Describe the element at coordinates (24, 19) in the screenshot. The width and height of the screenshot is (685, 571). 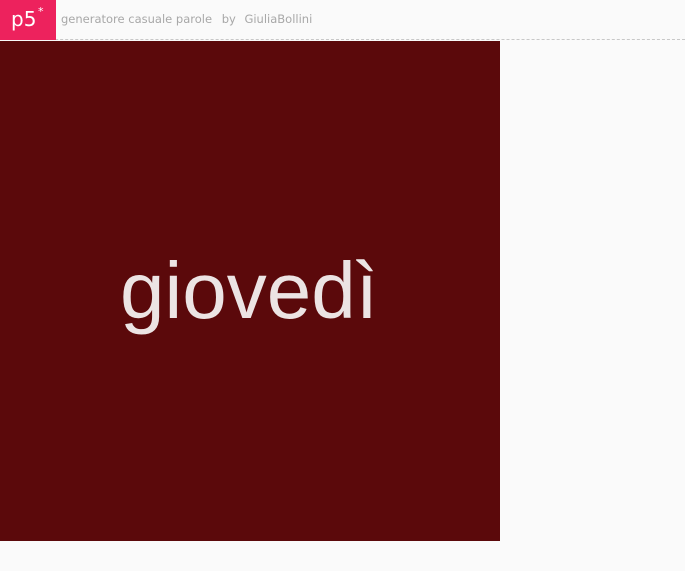
I see `p5-logo-text: p5` at that location.